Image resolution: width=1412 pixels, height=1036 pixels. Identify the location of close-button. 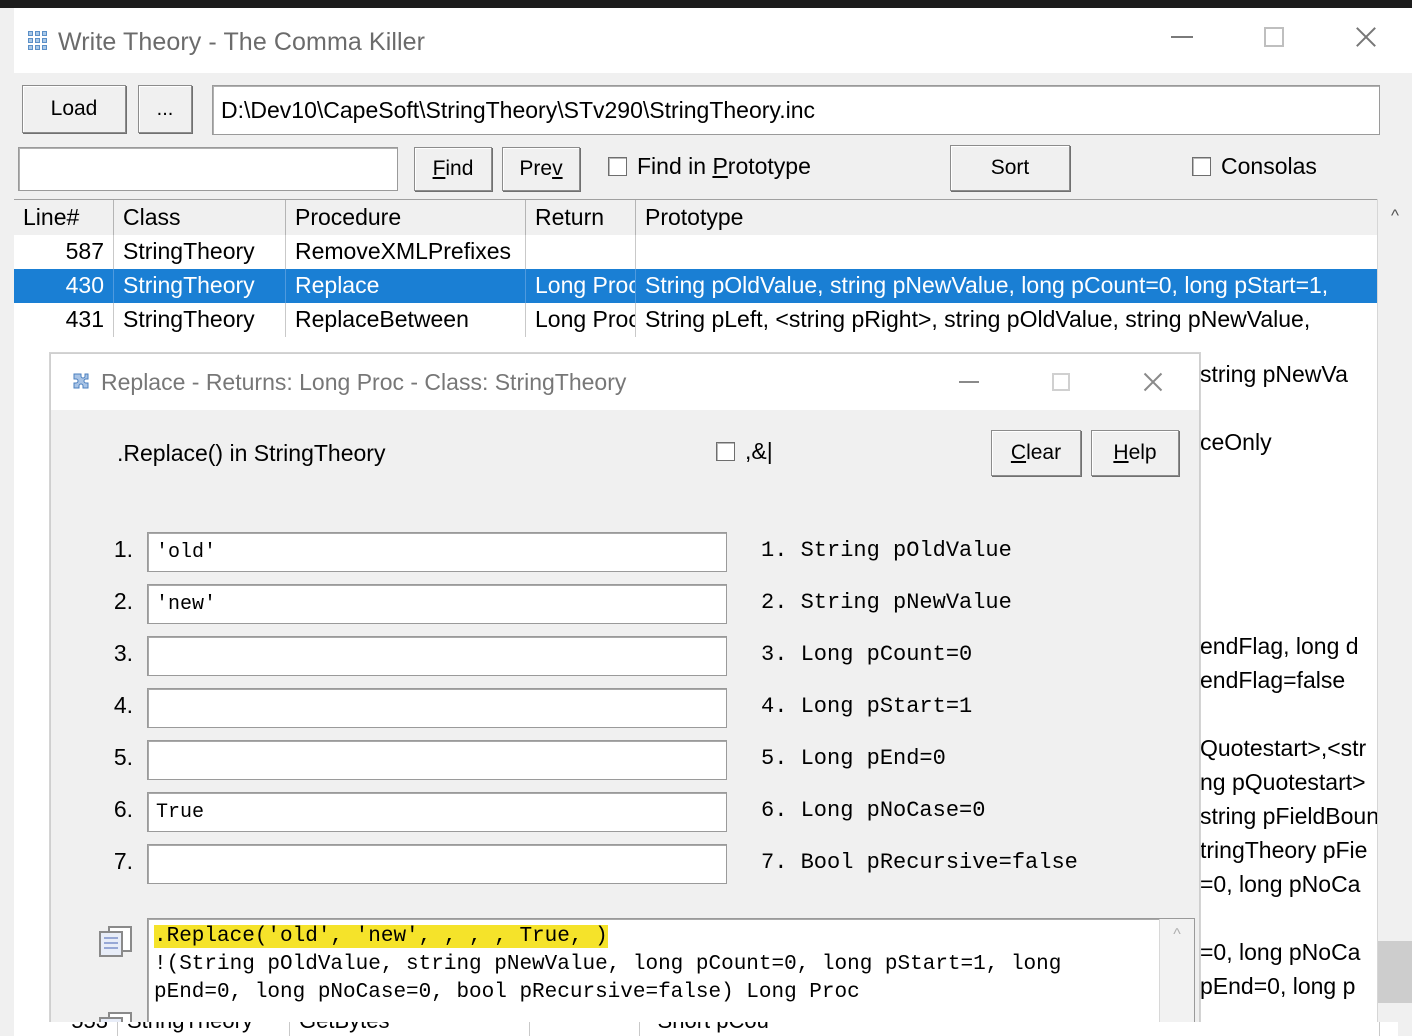
(1366, 37).